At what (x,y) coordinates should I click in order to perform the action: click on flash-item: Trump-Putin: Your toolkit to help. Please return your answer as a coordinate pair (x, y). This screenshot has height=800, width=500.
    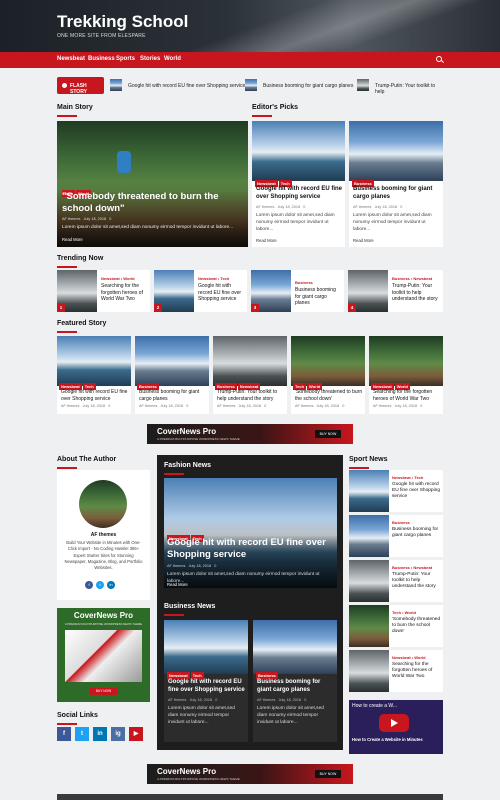
    Looking at the image, I should click on (409, 89).